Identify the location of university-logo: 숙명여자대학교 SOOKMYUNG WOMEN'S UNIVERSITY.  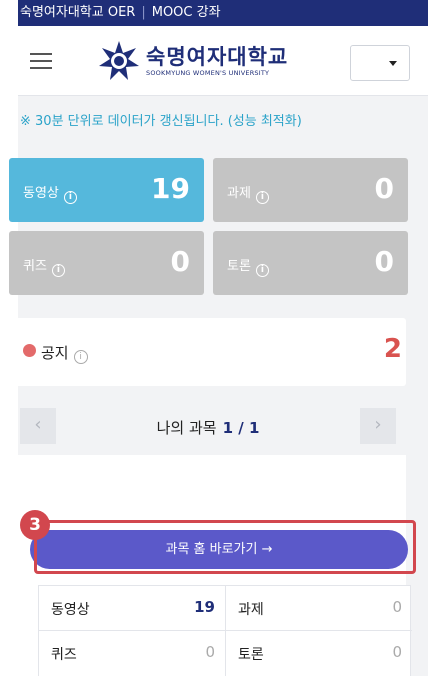
(193, 61).